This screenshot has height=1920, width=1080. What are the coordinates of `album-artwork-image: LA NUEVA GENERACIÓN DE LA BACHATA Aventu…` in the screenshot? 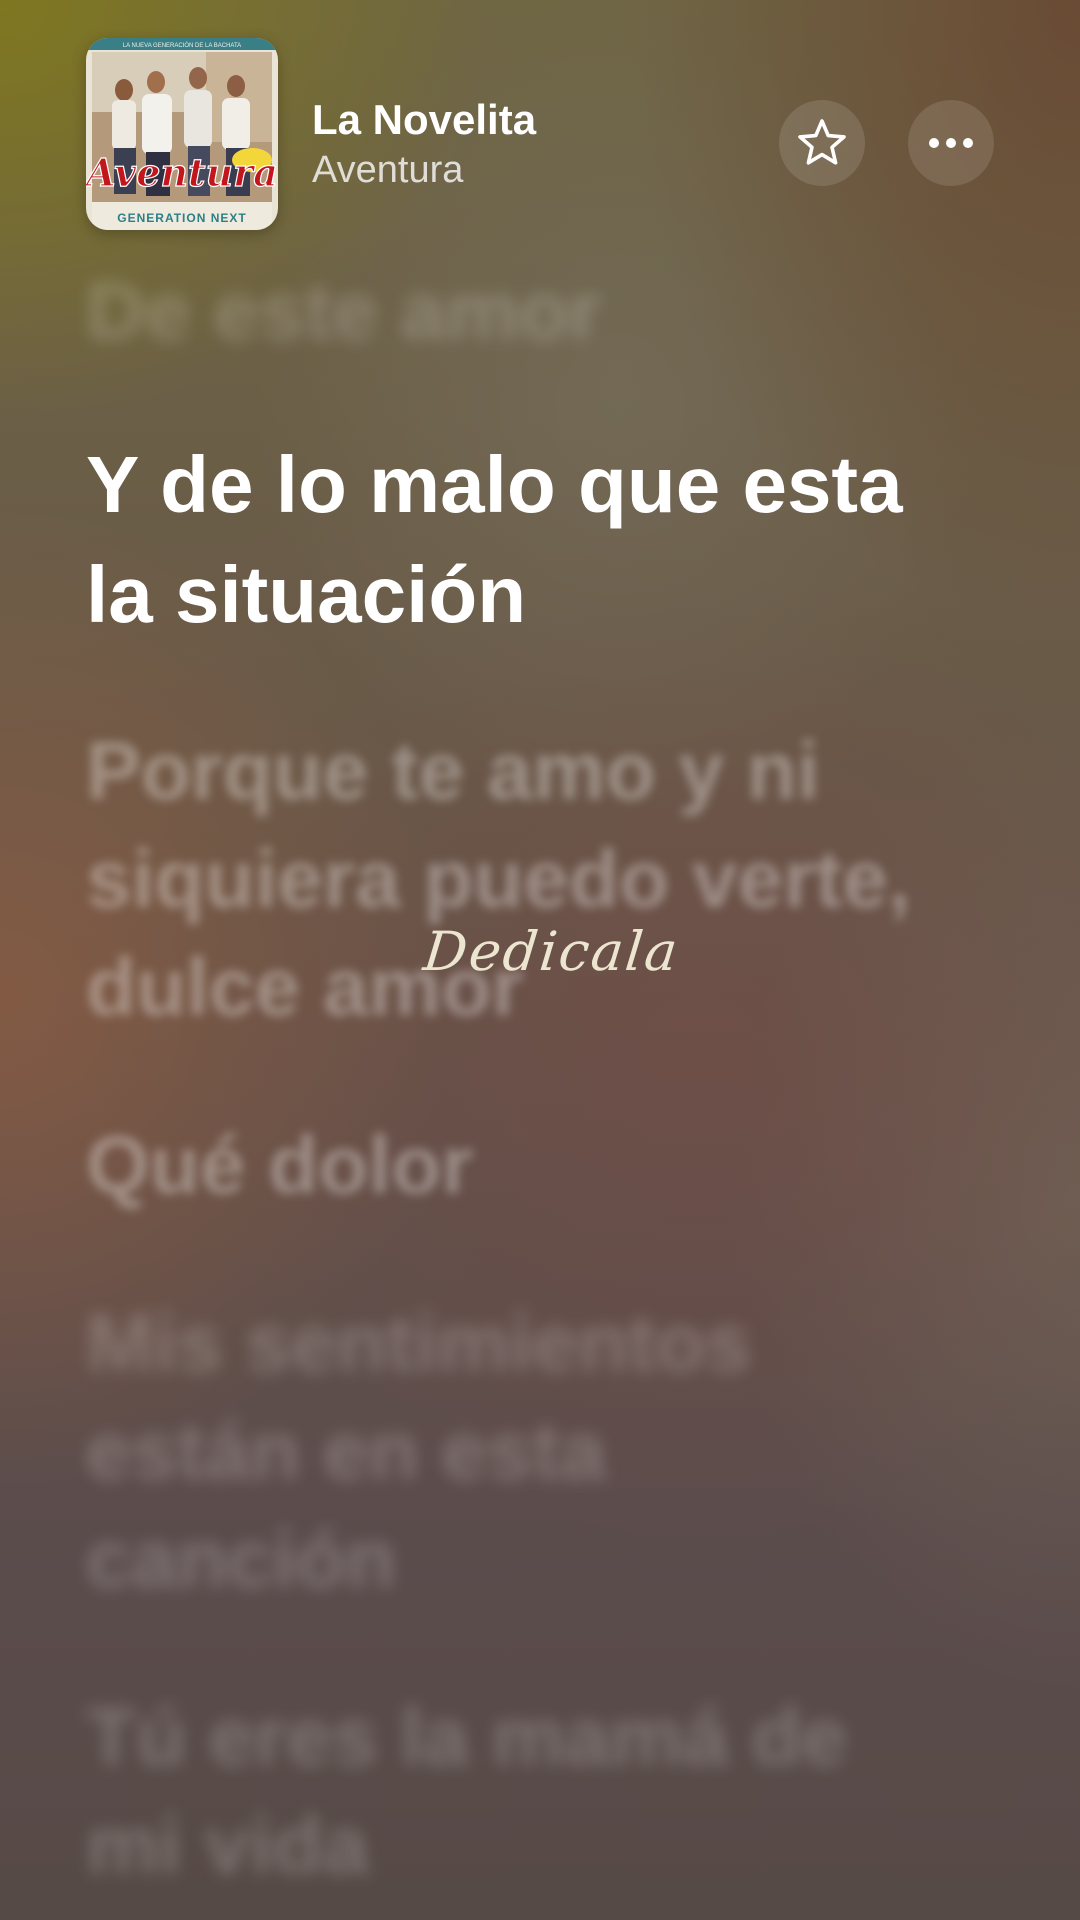 It's located at (182, 134).